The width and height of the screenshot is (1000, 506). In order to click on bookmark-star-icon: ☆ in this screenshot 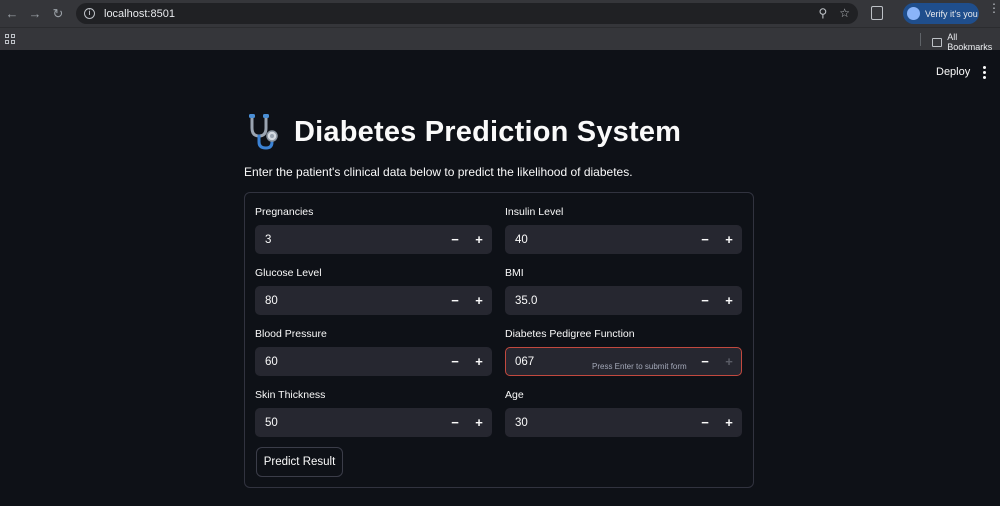, I will do `click(844, 13)`.